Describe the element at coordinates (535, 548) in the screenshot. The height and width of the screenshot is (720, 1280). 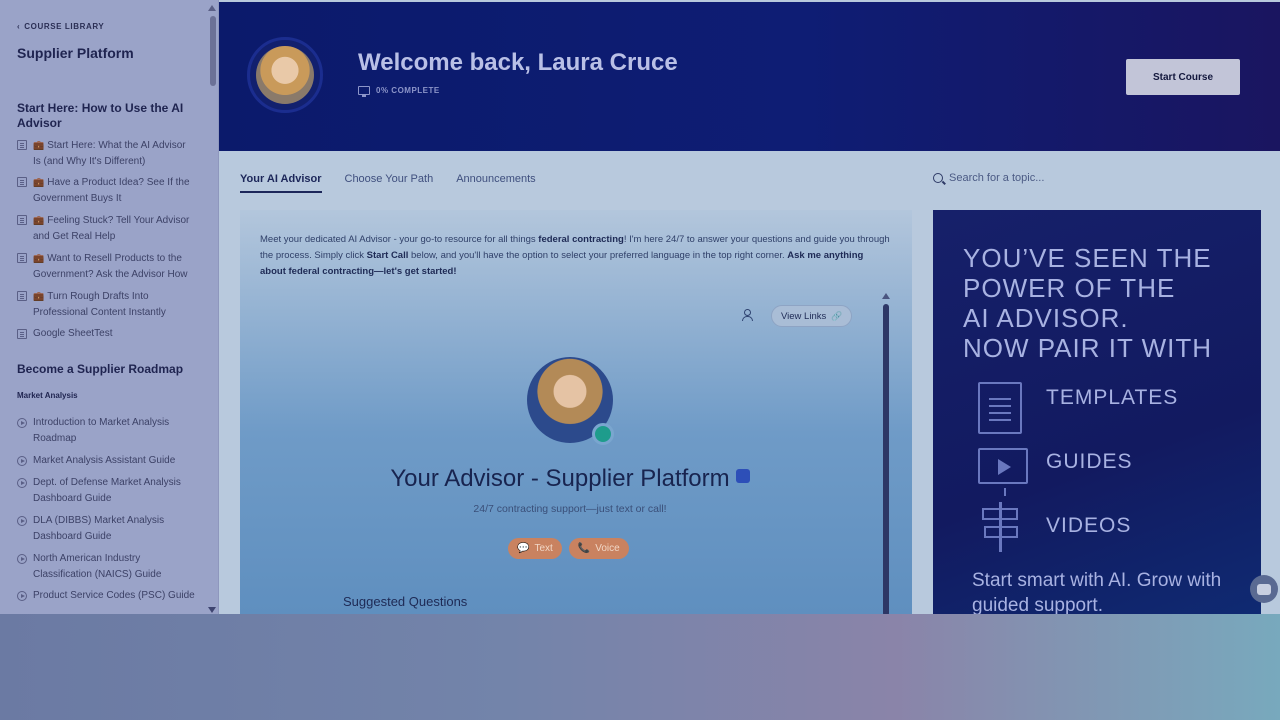
I see `text-button: 💬 Text` at that location.